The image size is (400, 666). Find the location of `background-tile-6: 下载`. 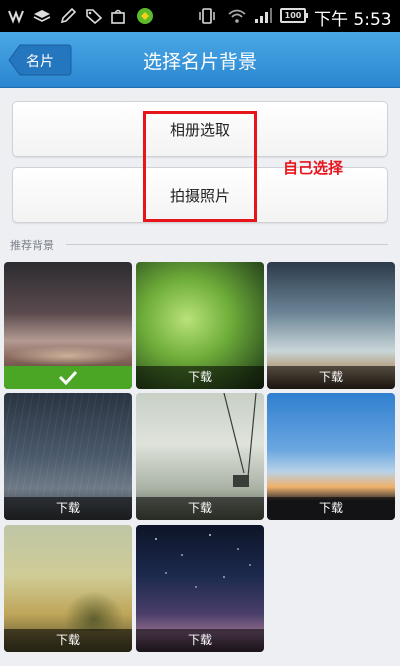

background-tile-6: 下载 is located at coordinates (331, 456).